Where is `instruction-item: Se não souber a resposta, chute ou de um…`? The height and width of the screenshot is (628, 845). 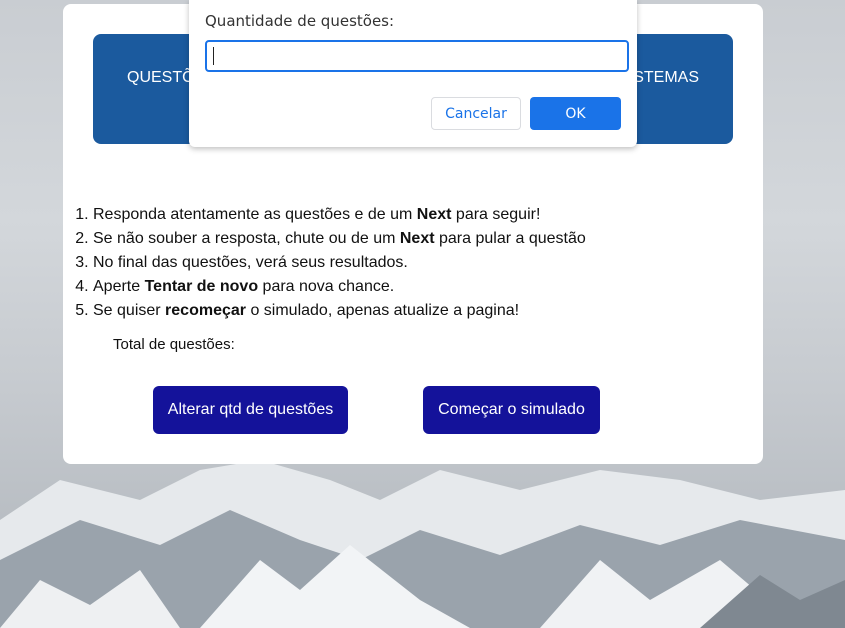
instruction-item: Se não souber a resposta, chute ou de um… is located at coordinates (339, 239).